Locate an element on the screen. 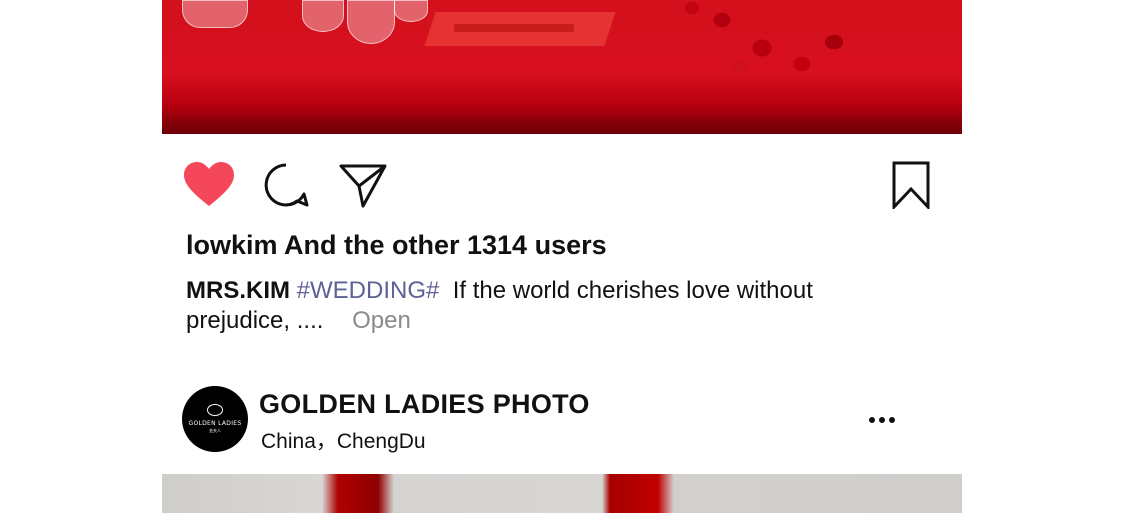 Image resolution: width=1125 pixels, height=513 pixels. like-button is located at coordinates (209, 185).